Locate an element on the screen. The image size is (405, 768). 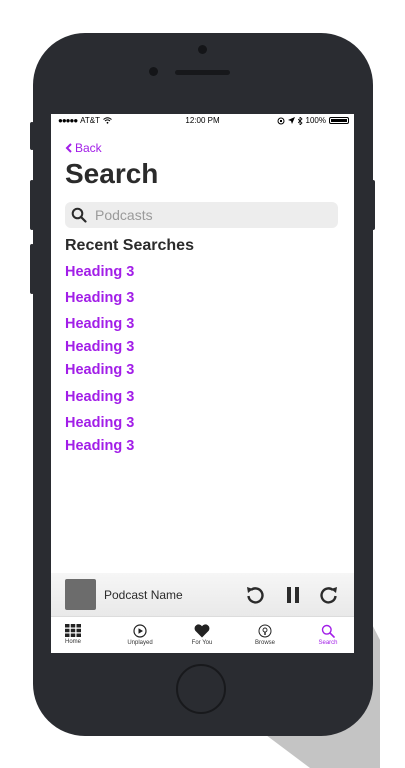
battery-icon is located at coordinates (339, 120).